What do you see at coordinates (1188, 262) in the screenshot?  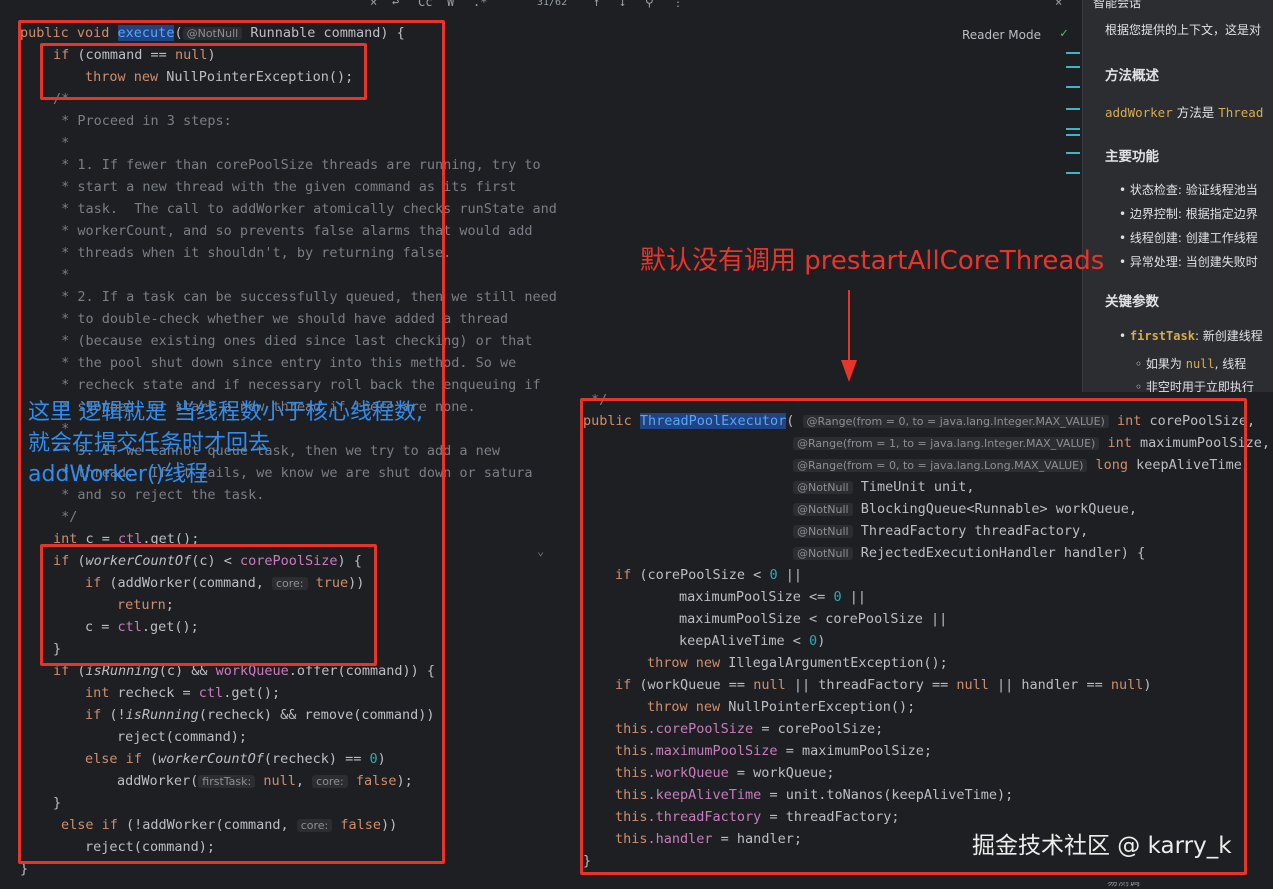 I see `list-item: • 异常处理: 当创建失败时` at bounding box center [1188, 262].